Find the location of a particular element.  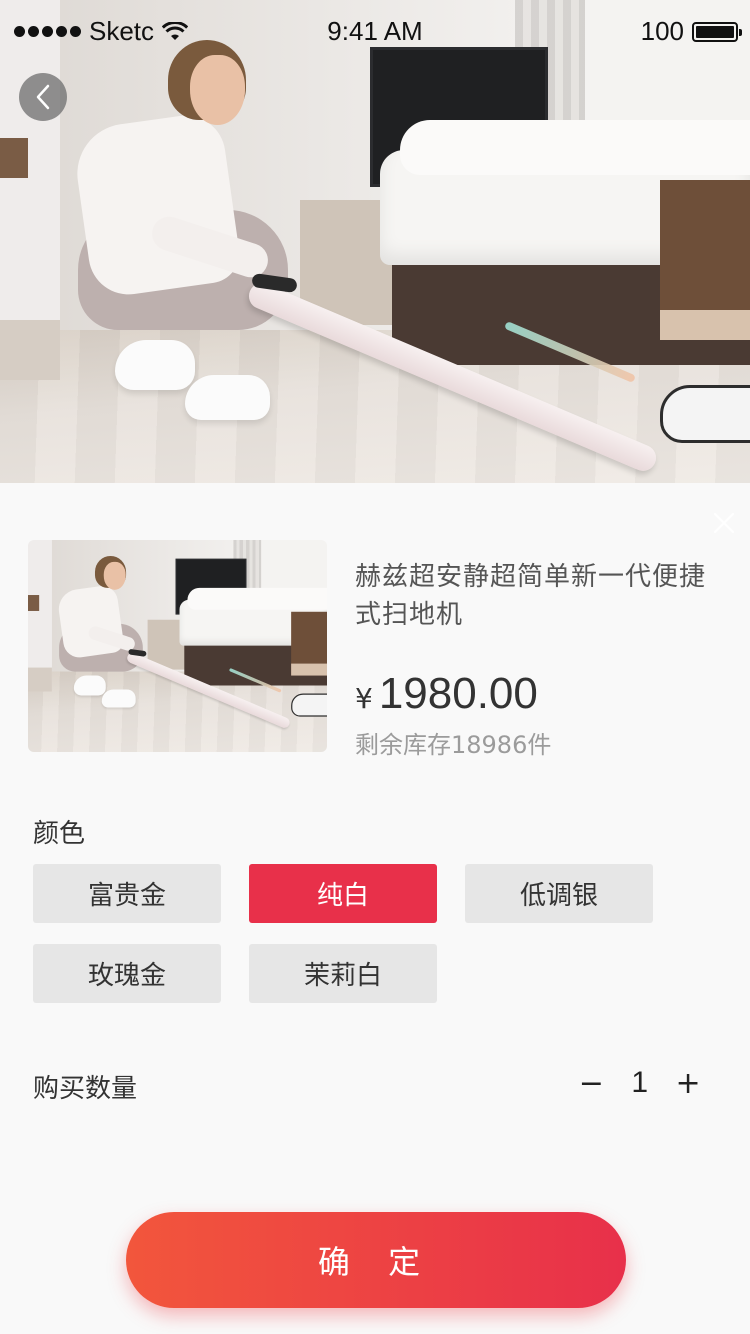

color-option-rich-gold: 富贵金 is located at coordinates (127, 893).